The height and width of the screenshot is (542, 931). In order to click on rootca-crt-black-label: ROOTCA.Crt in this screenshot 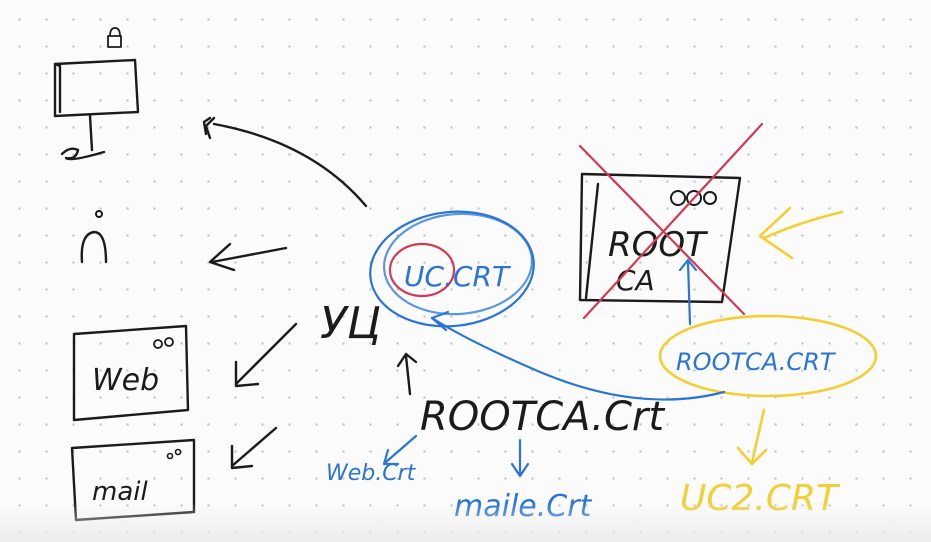, I will do `click(542, 417)`.